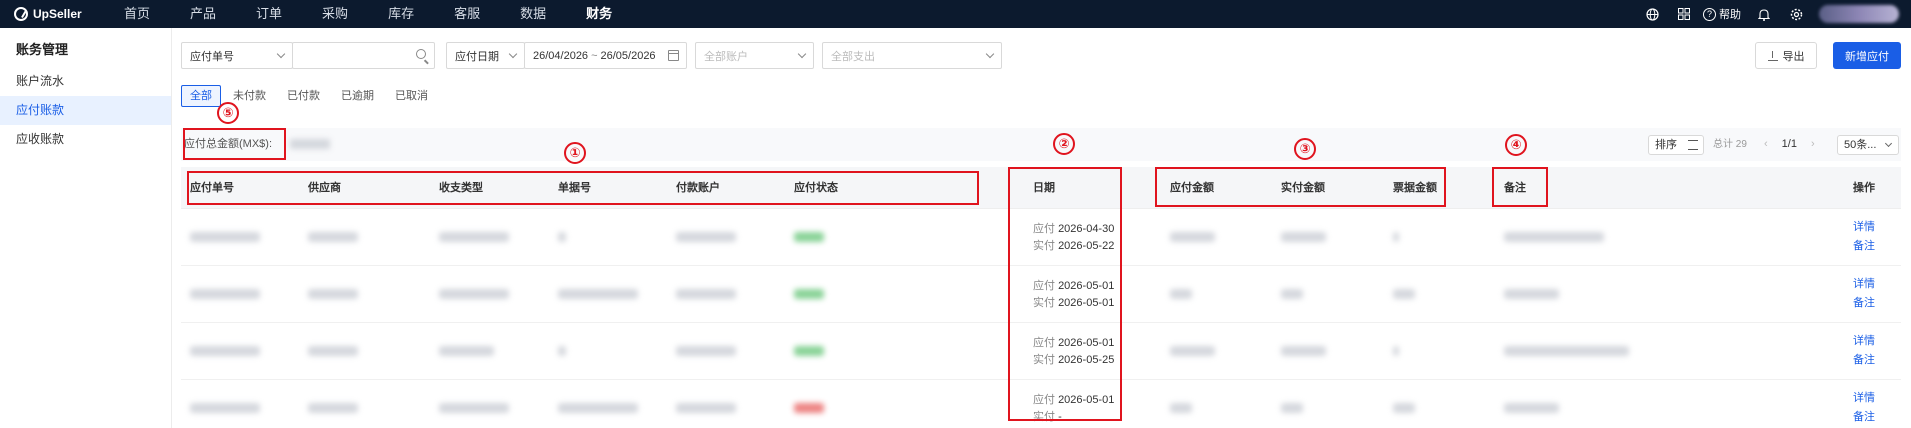  Describe the element at coordinates (1073, 295) in the screenshot. I see `date-cell: 应付 2026-05-01 实付 2026-05-01` at that location.